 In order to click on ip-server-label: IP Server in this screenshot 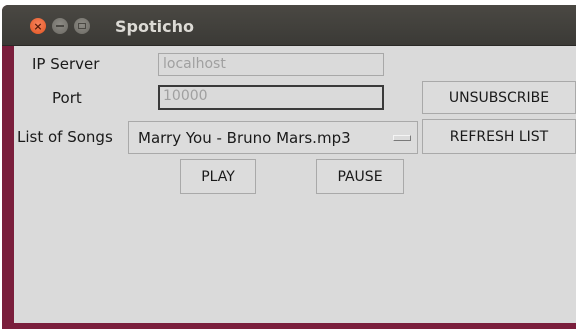, I will do `click(66, 64)`.